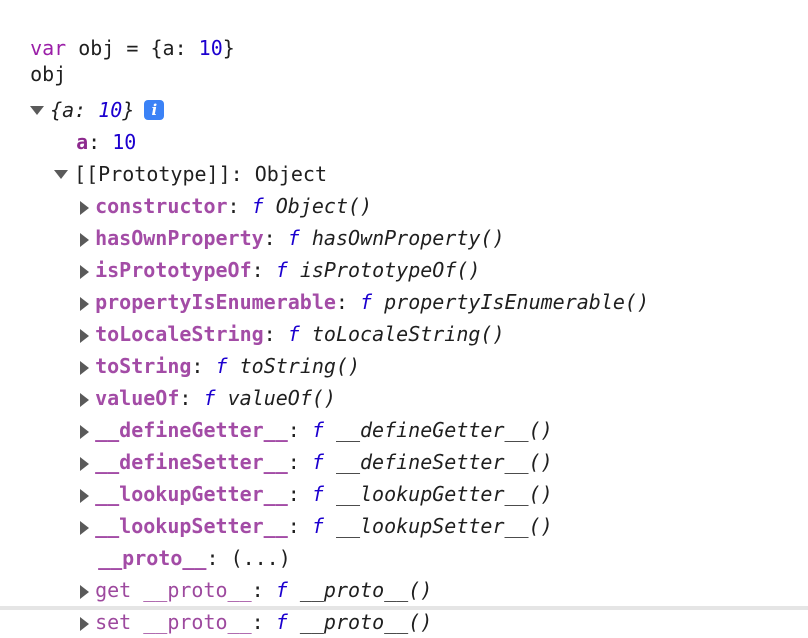 The image size is (808, 638). Describe the element at coordinates (304, 508) in the screenshot. I see `method-row: __lookupSetter__: f __lookupSetter__()` at that location.